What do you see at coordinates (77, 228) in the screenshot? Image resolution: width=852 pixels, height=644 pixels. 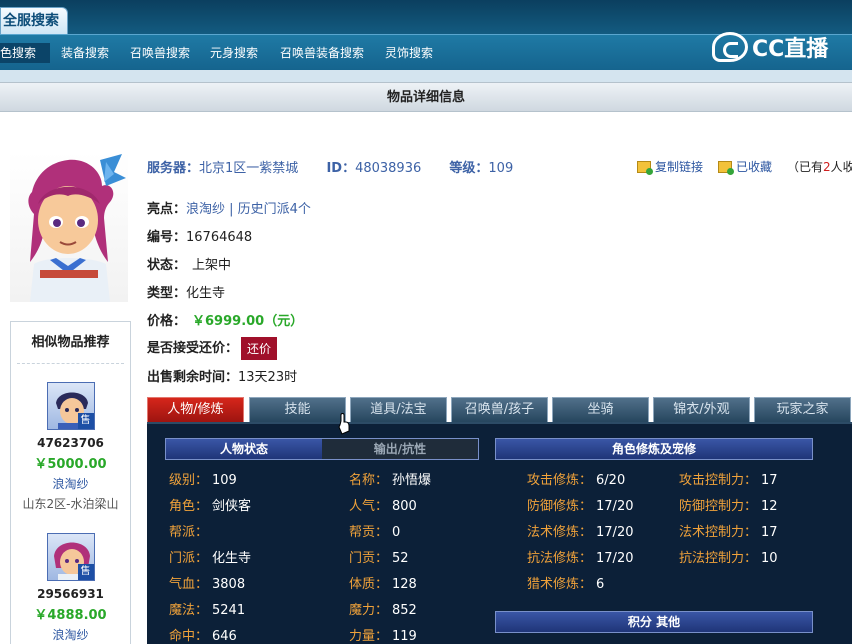 I see `swordsman-portrait-icon` at bounding box center [77, 228].